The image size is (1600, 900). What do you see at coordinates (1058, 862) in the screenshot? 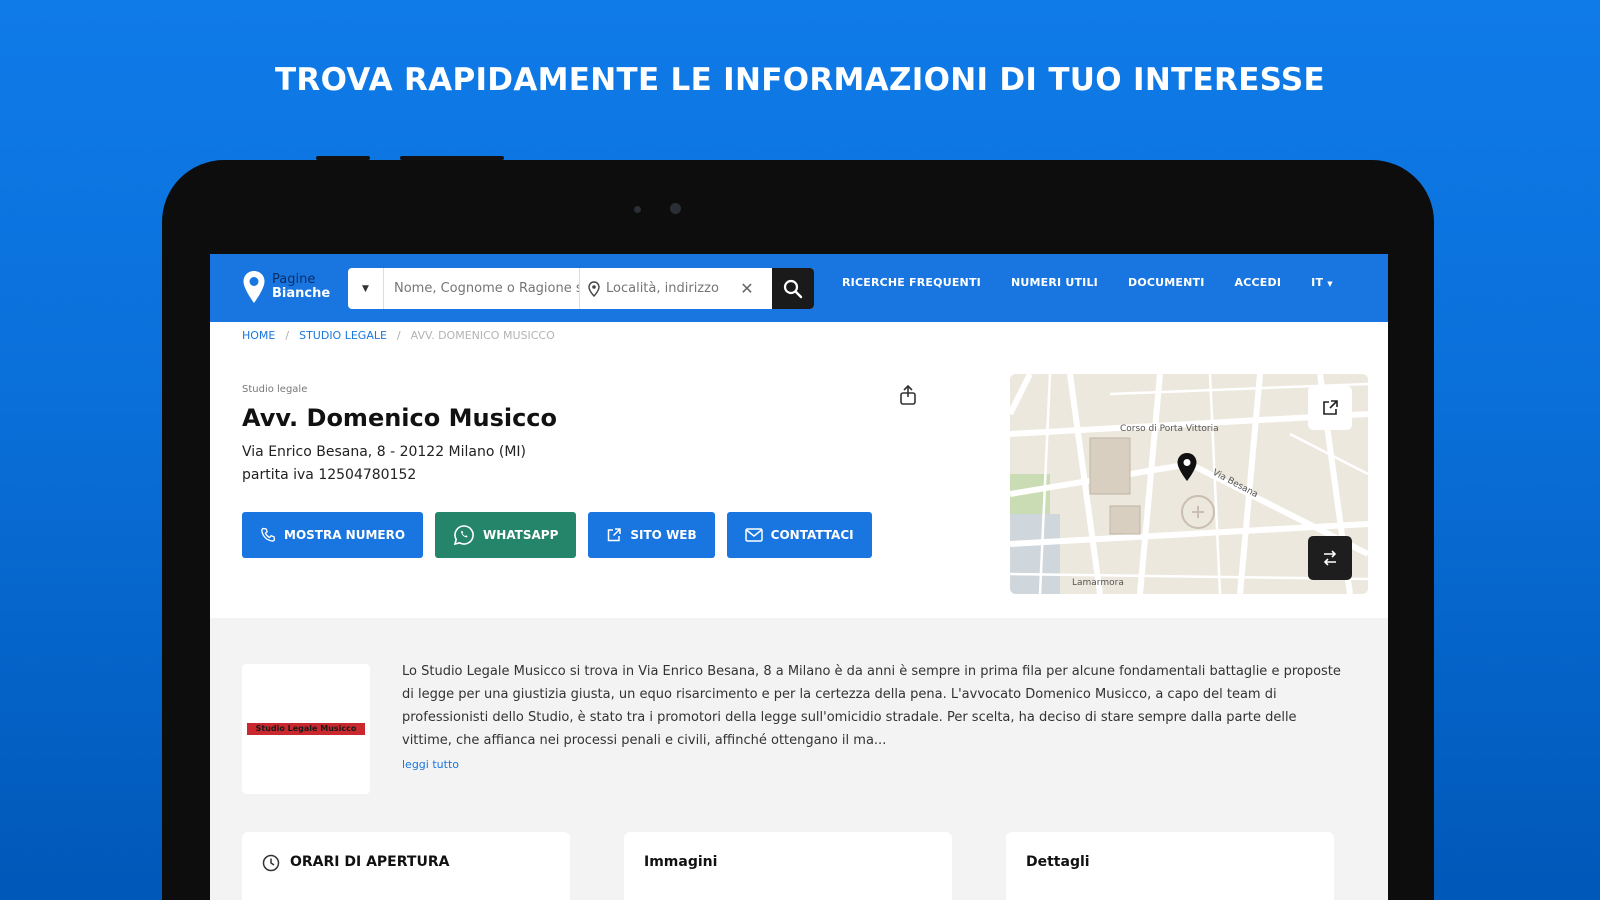
I see `details-title: Dettagli` at bounding box center [1058, 862].